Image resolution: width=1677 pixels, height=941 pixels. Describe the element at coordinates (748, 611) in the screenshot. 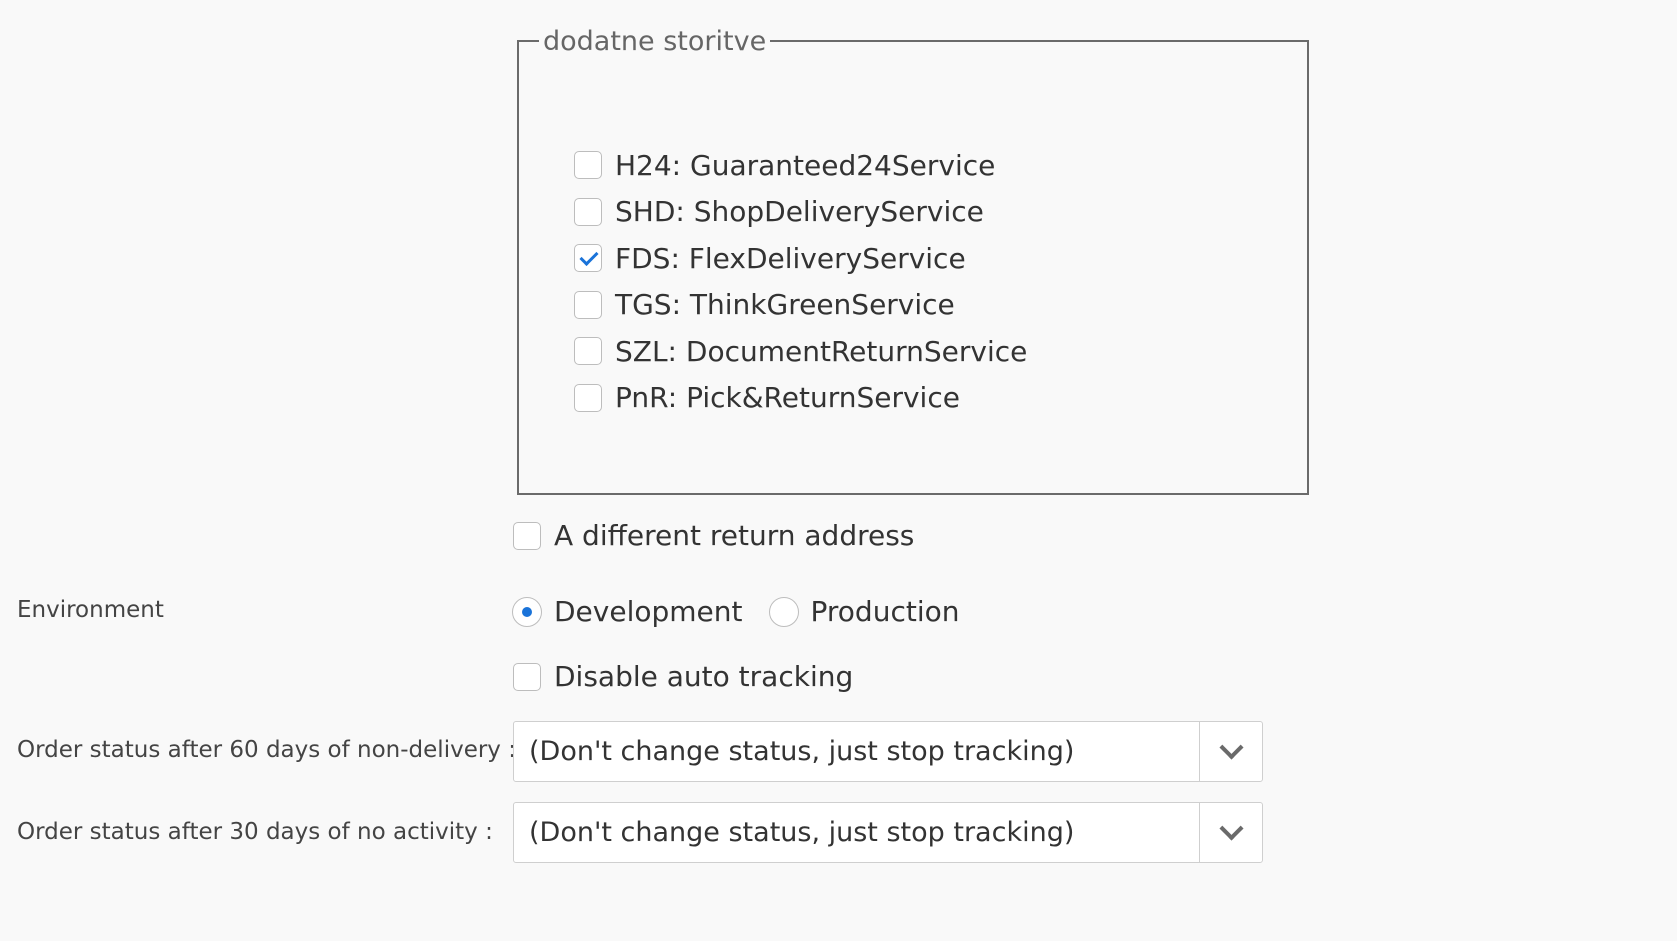

I see `environment-radio-group: Development Production` at that location.